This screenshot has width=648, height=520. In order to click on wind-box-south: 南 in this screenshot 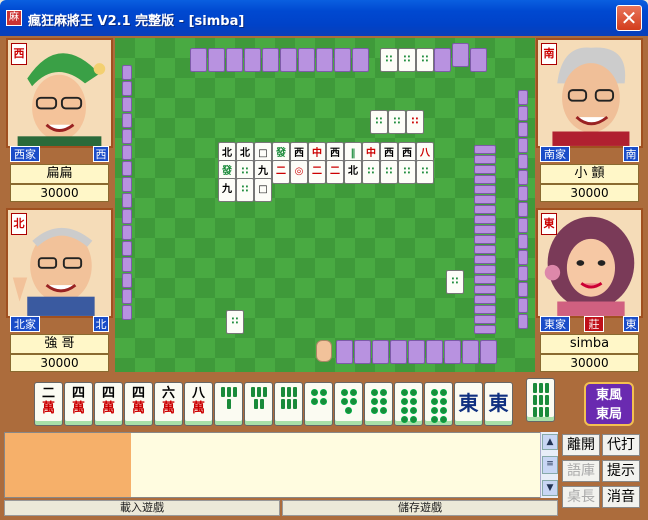, I will do `click(631, 154)`.